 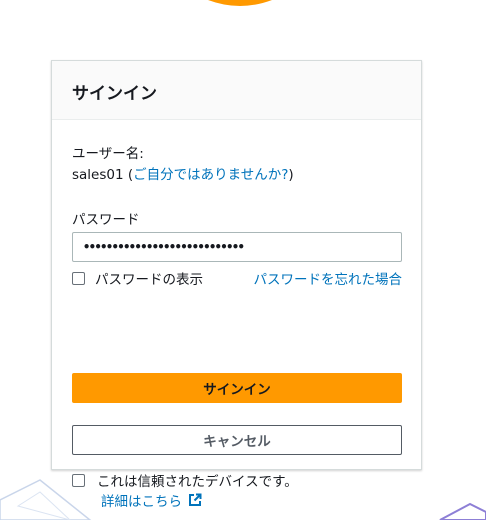 What do you see at coordinates (78, 480) in the screenshot?
I see `trusted-device-checkbox` at bounding box center [78, 480].